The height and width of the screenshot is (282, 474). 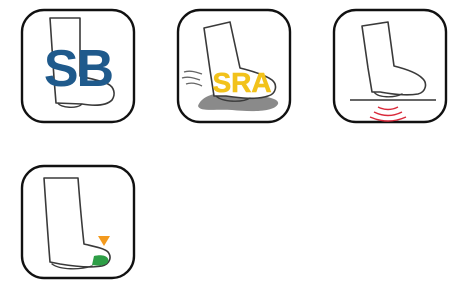 I want to click on toe-cap-safety-badge, so click(x=78, y=222).